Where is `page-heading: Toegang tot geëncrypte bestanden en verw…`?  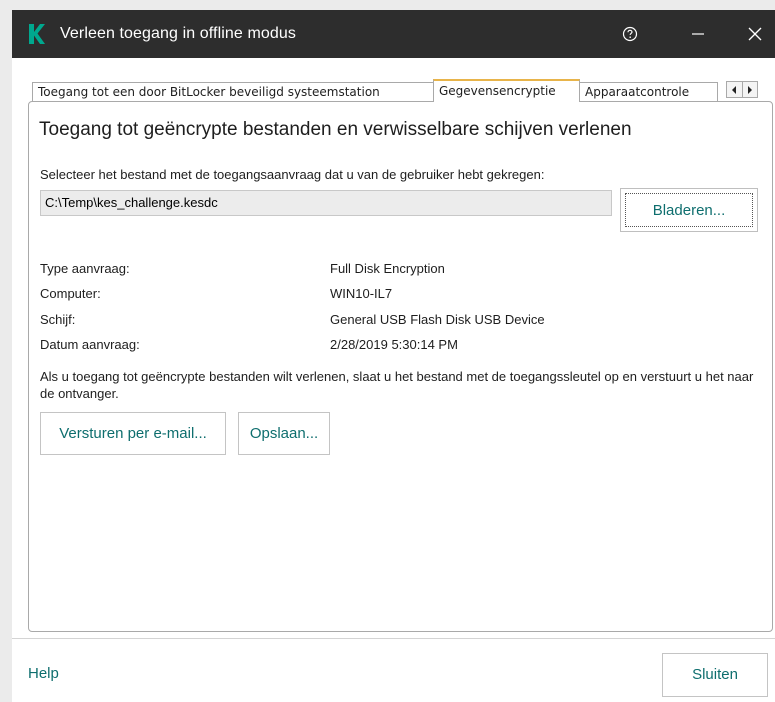
page-heading: Toegang tot geëncrypte bestanden en verw… is located at coordinates (335, 129).